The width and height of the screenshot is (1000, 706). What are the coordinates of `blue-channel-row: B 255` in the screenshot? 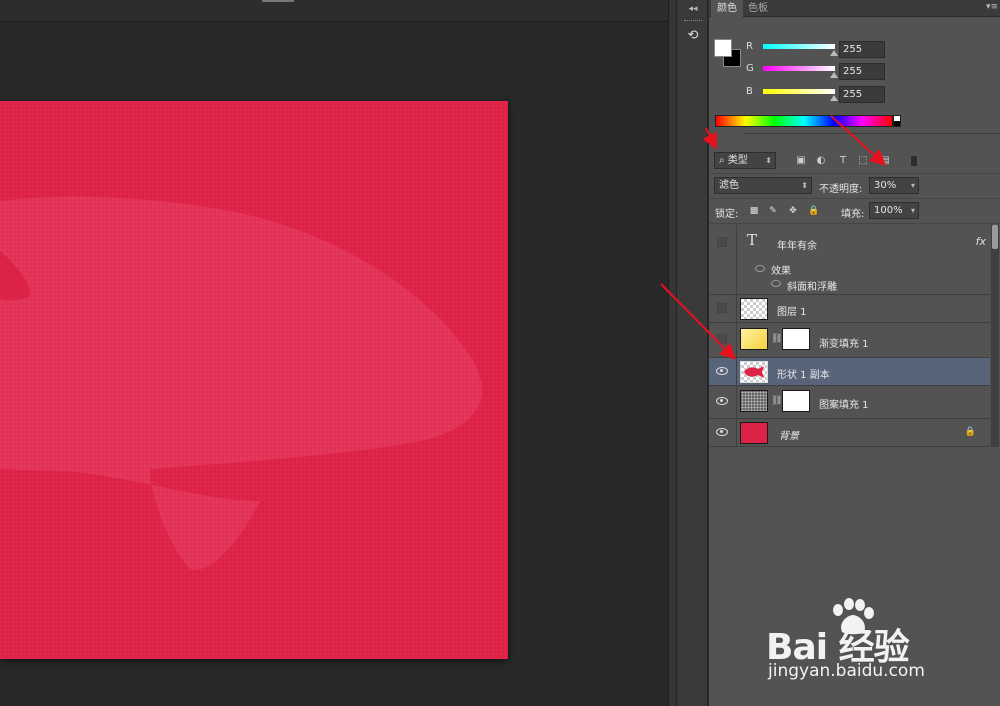 It's located at (871, 96).